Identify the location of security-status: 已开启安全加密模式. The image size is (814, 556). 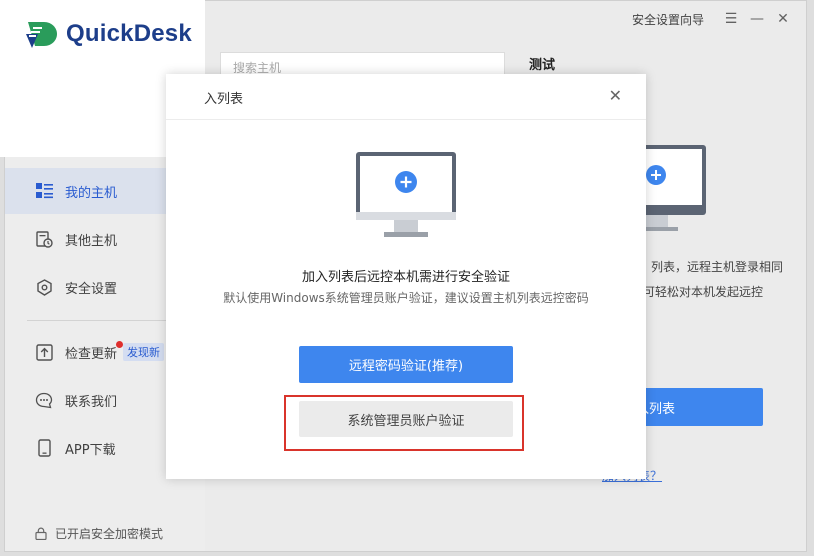
(99, 533).